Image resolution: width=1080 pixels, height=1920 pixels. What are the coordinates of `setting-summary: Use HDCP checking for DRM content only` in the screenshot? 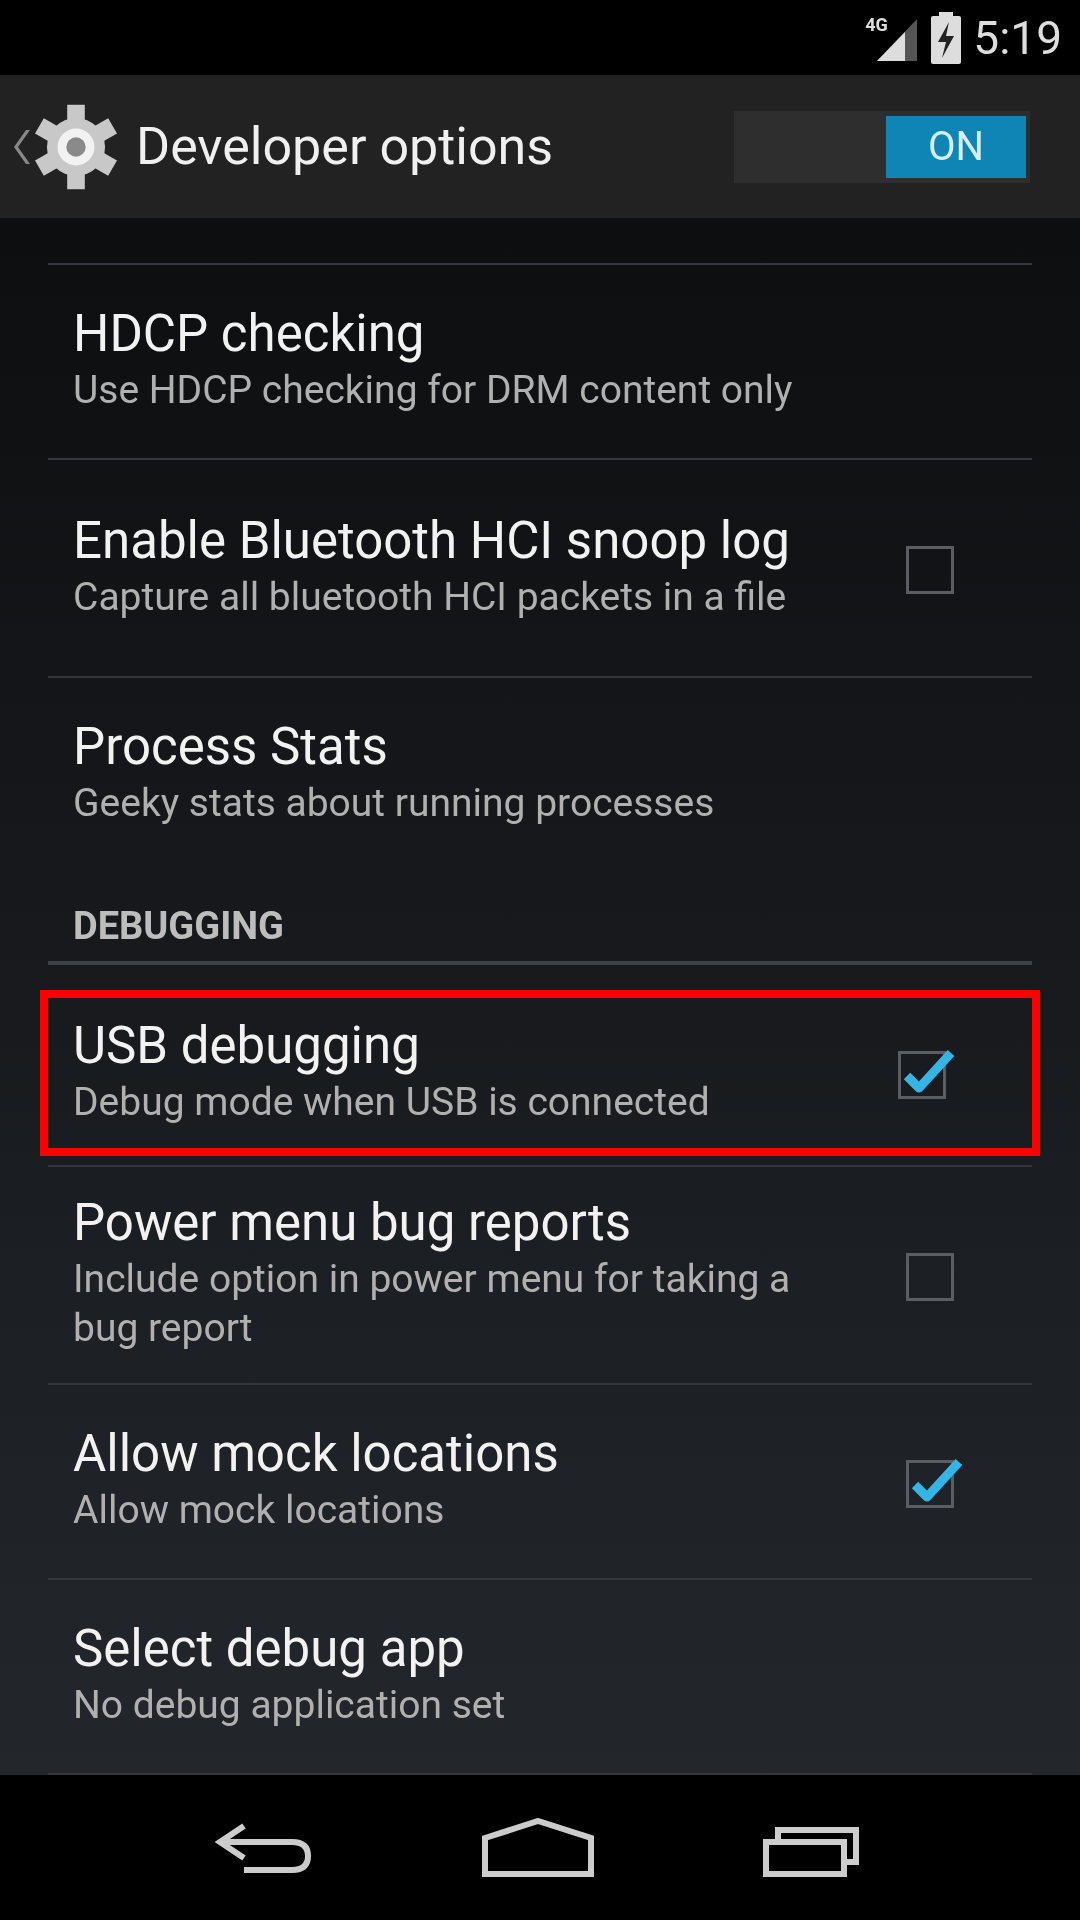 It's located at (433, 390).